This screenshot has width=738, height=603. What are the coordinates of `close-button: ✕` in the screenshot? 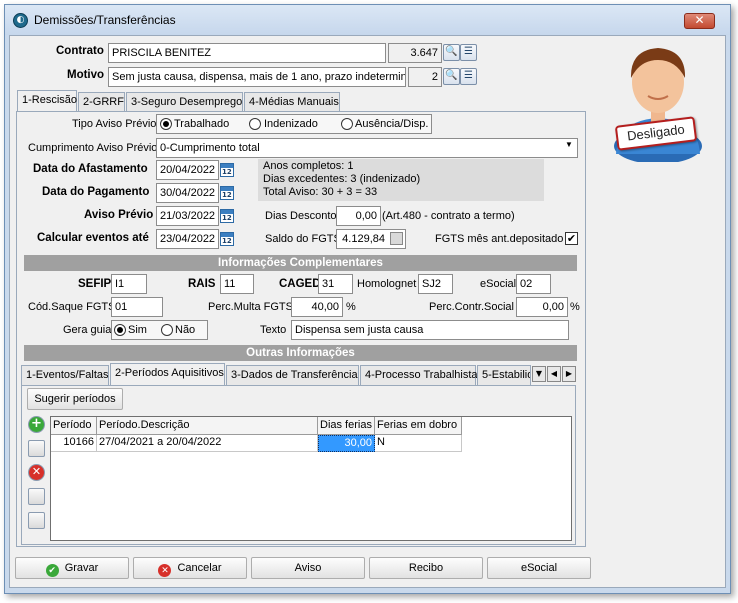 It's located at (699, 21).